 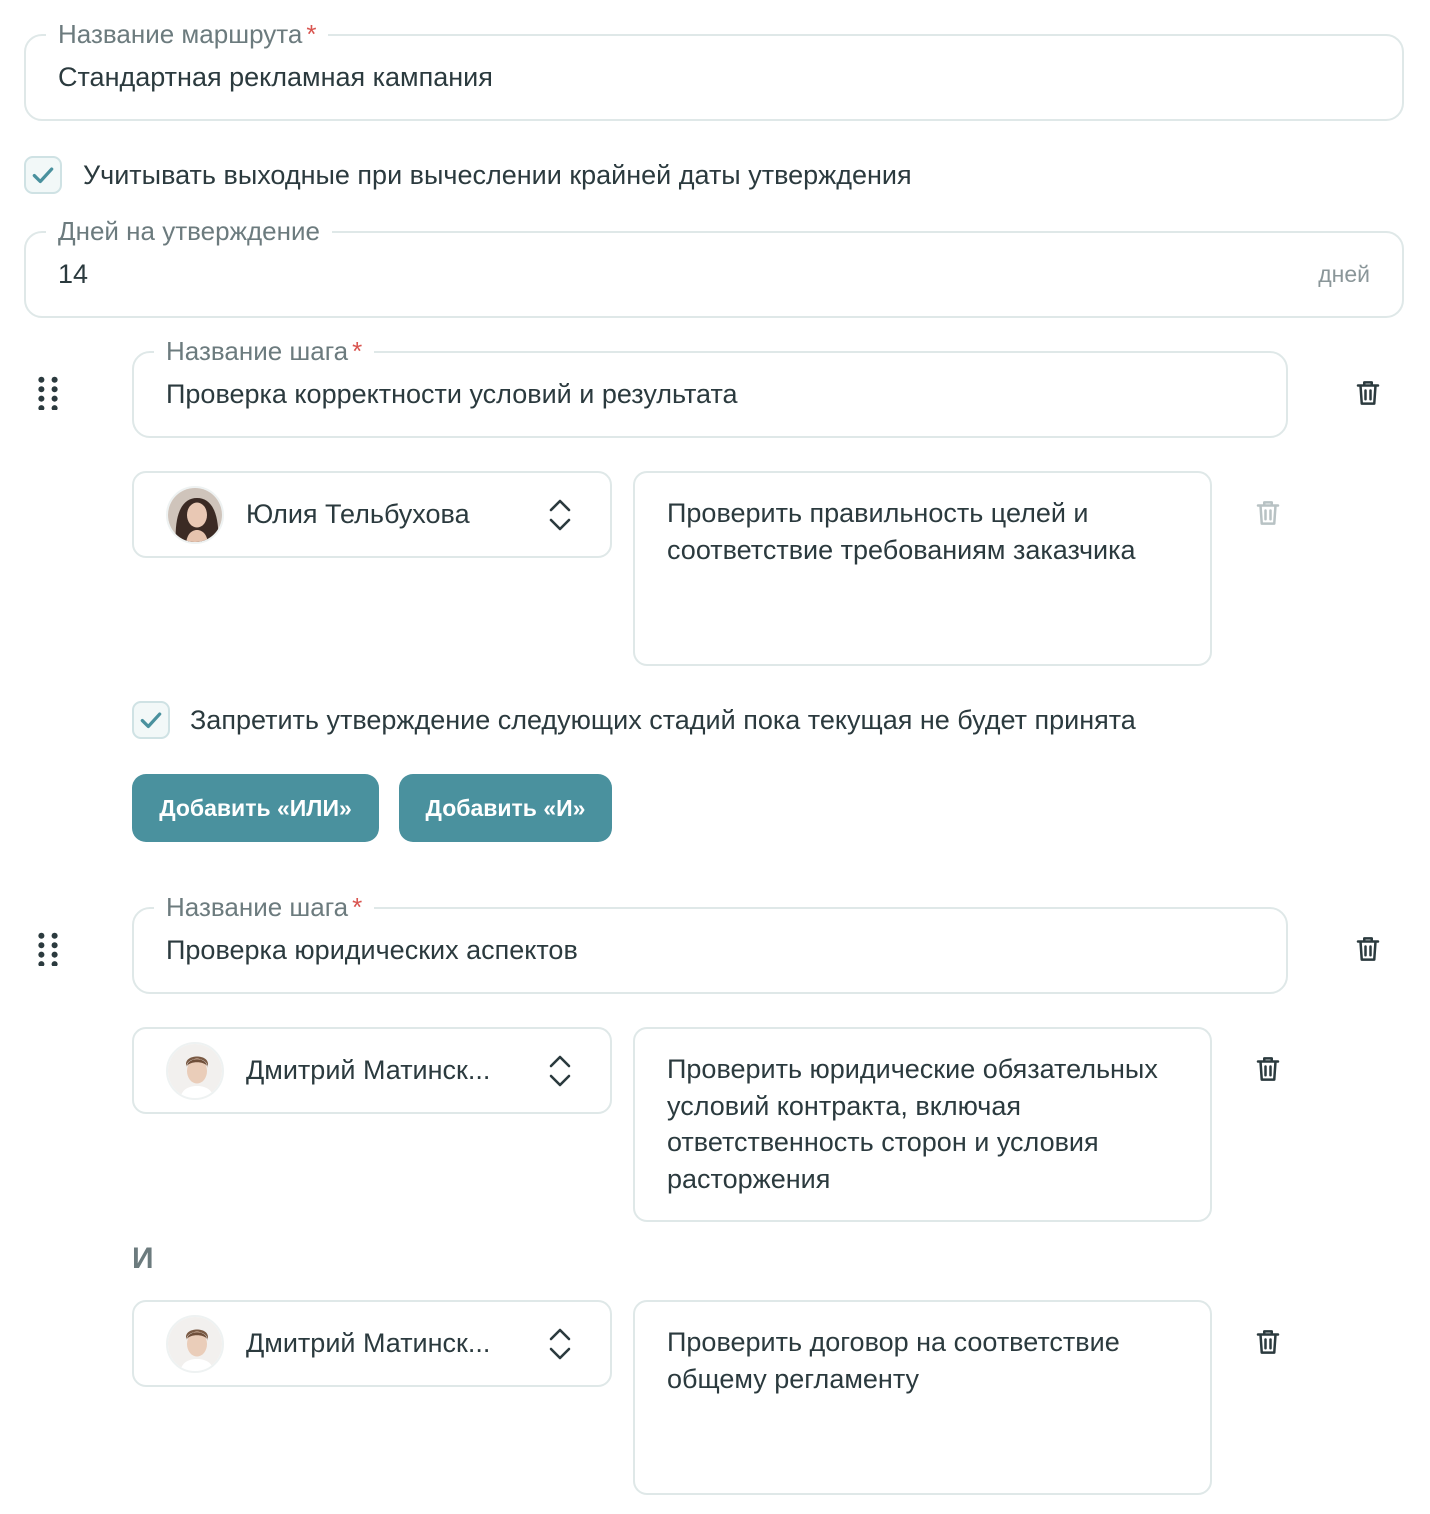 What do you see at coordinates (73, 274) in the screenshot?
I see `days-input: 14` at bounding box center [73, 274].